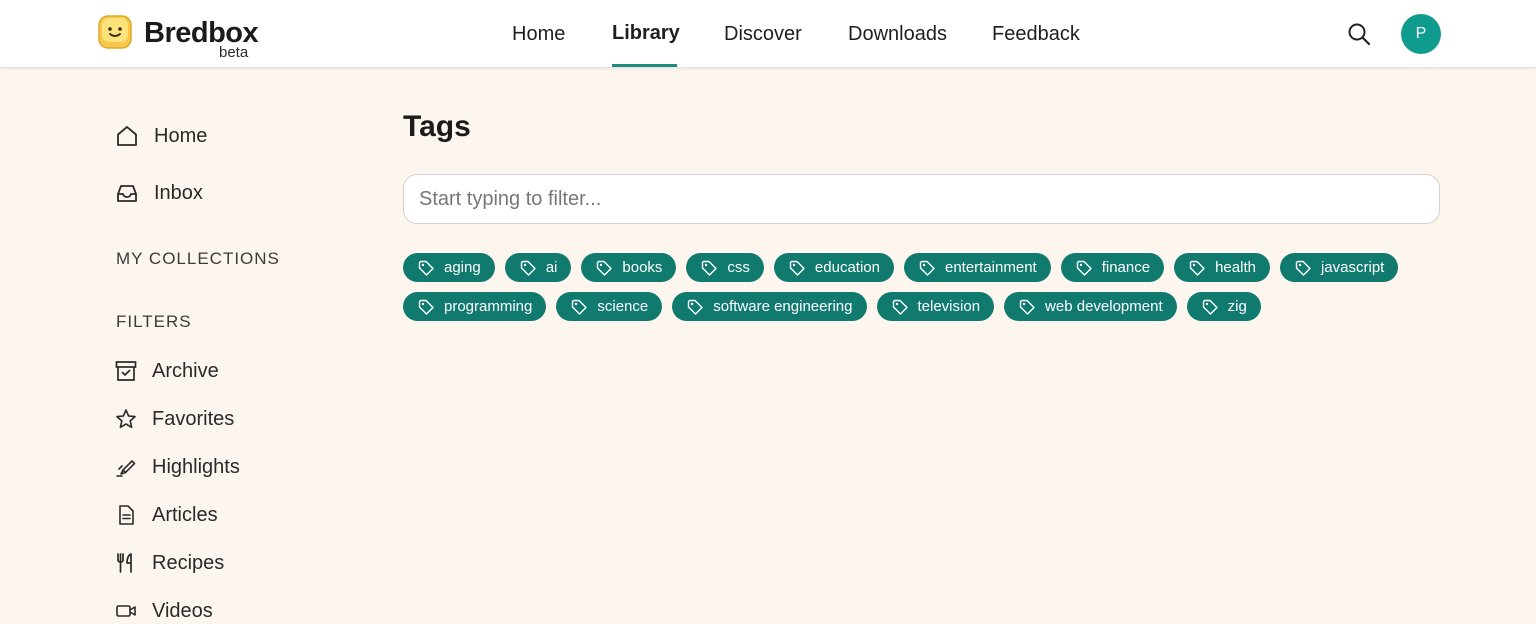 The width and height of the screenshot is (1536, 624). Describe the element at coordinates (783, 306) in the screenshot. I see `tag-label: software engineering` at that location.